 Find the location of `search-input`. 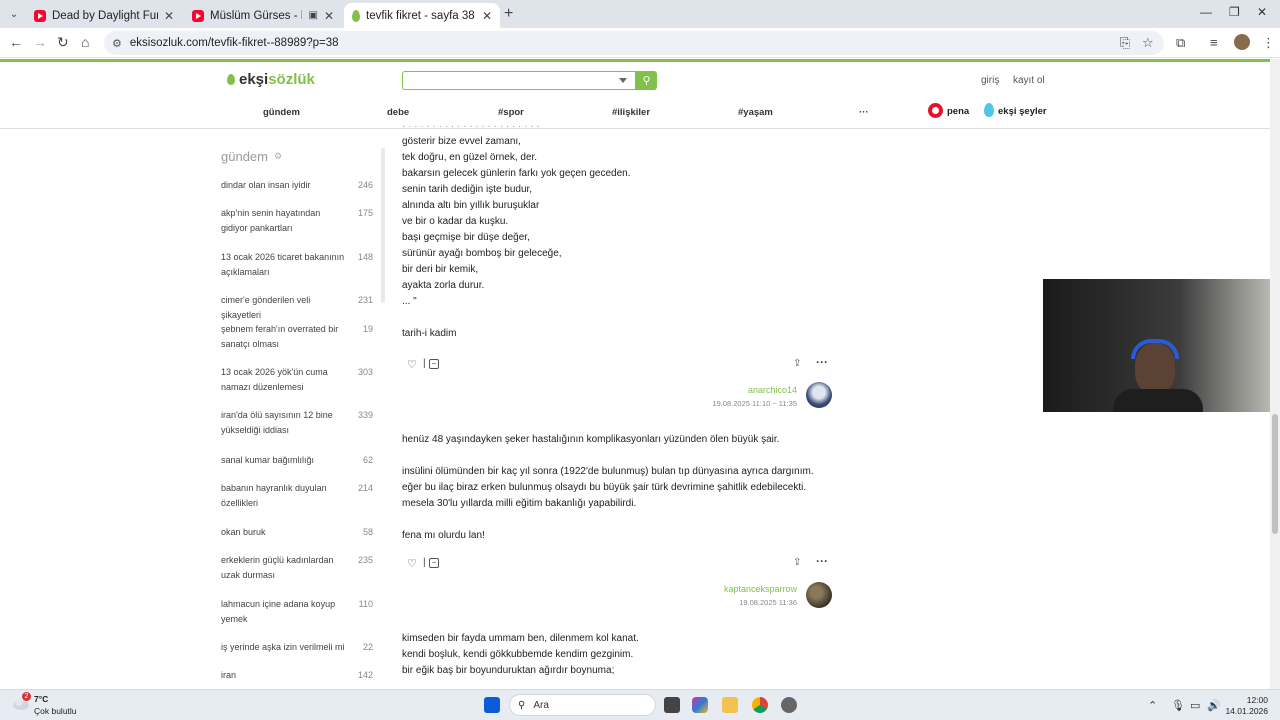

search-input is located at coordinates (519, 80).